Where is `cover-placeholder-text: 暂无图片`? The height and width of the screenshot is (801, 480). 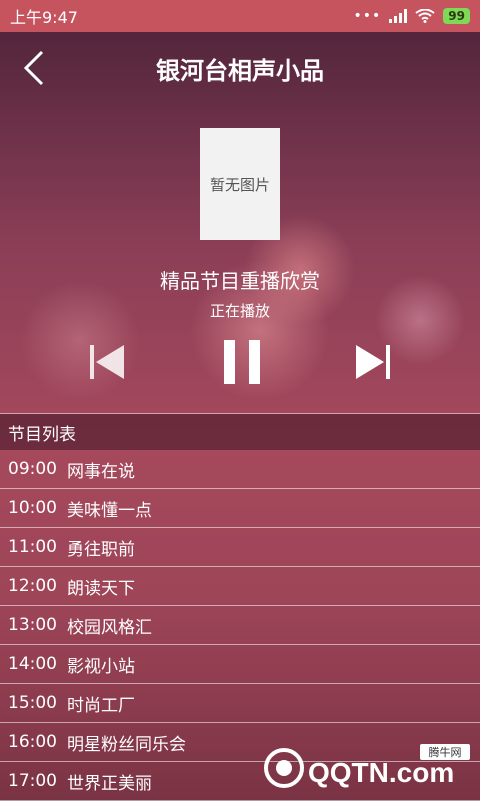 cover-placeholder-text: 暂无图片 is located at coordinates (239, 184).